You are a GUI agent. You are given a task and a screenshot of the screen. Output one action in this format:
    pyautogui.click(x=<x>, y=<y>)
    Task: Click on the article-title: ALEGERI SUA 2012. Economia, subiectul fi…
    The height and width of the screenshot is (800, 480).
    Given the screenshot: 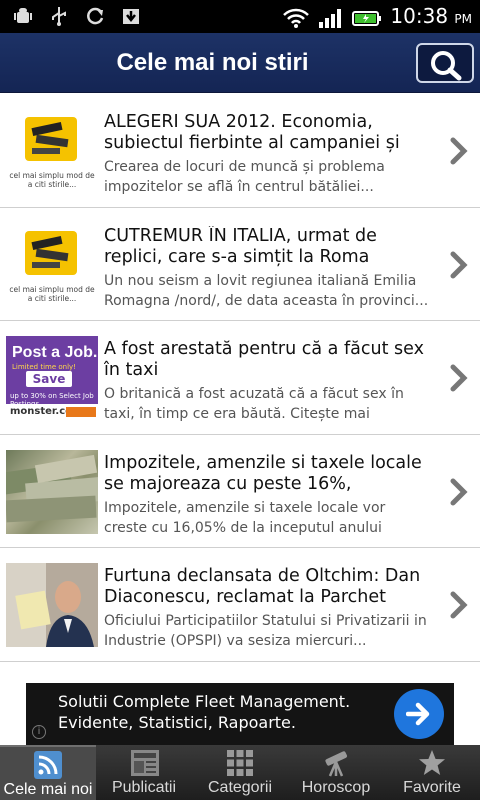 What is the action you would take?
    pyautogui.click(x=252, y=132)
    